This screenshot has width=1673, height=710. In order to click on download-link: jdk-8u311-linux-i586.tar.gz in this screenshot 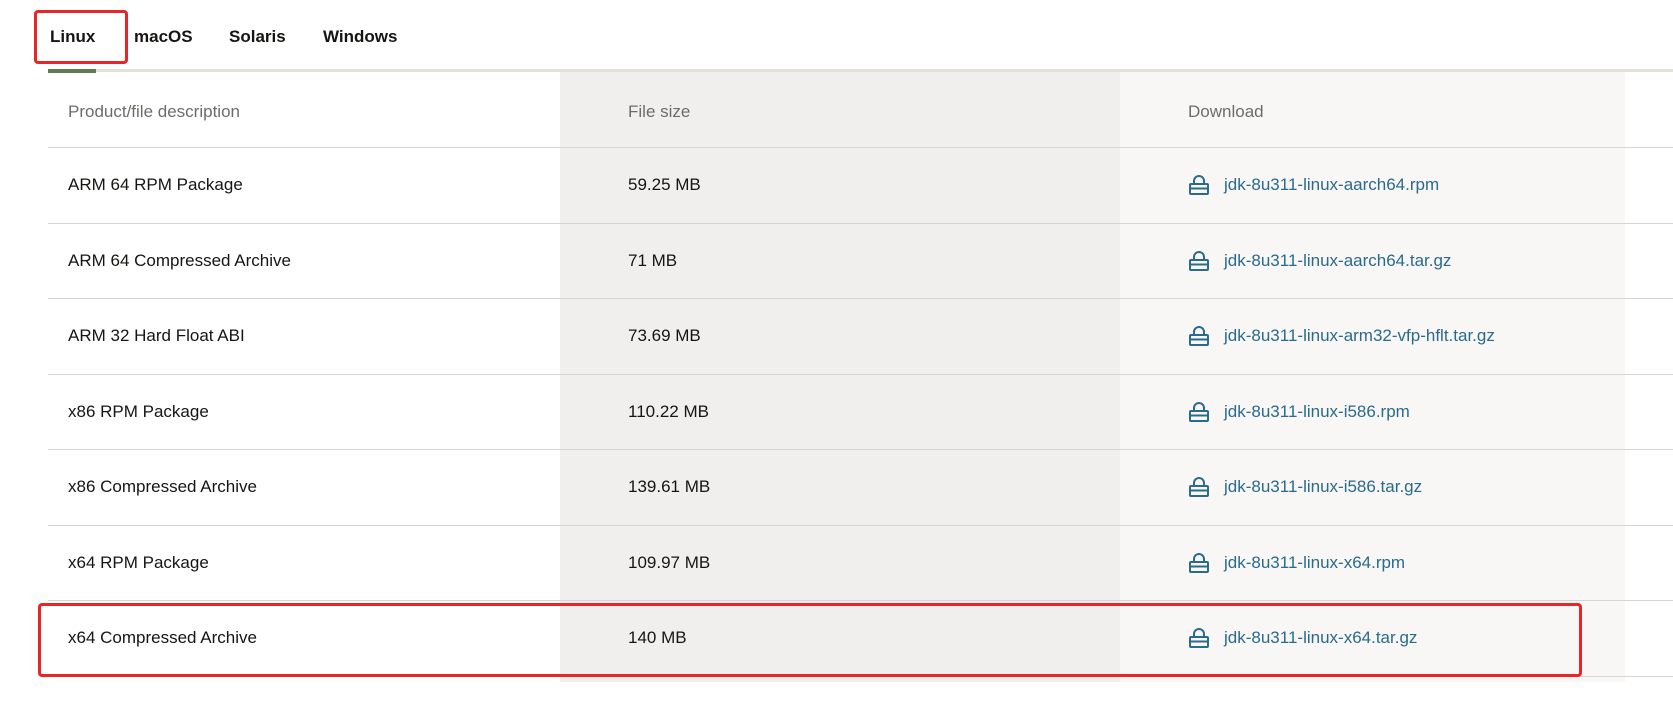, I will do `click(1305, 487)`.